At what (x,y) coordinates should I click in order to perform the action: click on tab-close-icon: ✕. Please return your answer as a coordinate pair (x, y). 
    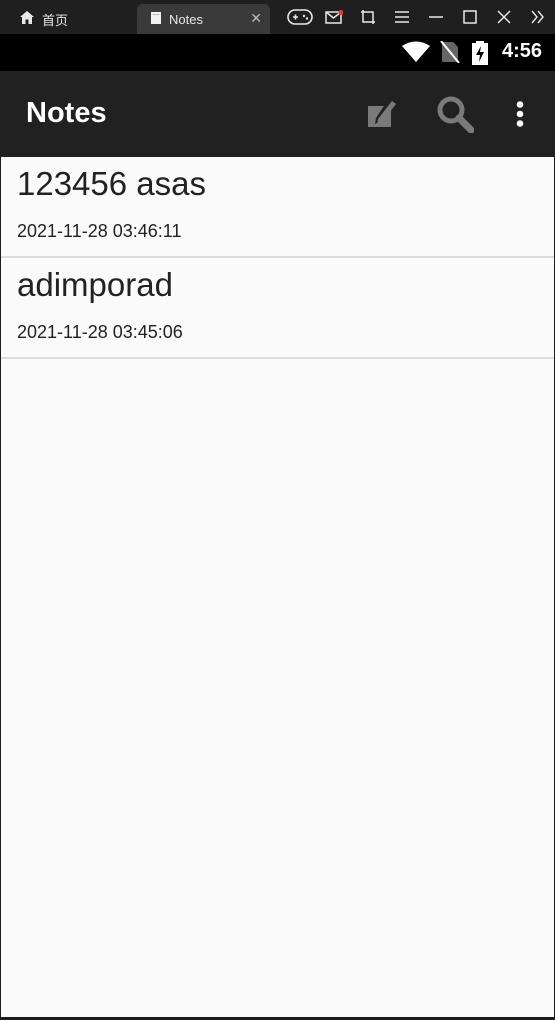
    Looking at the image, I should click on (256, 18).